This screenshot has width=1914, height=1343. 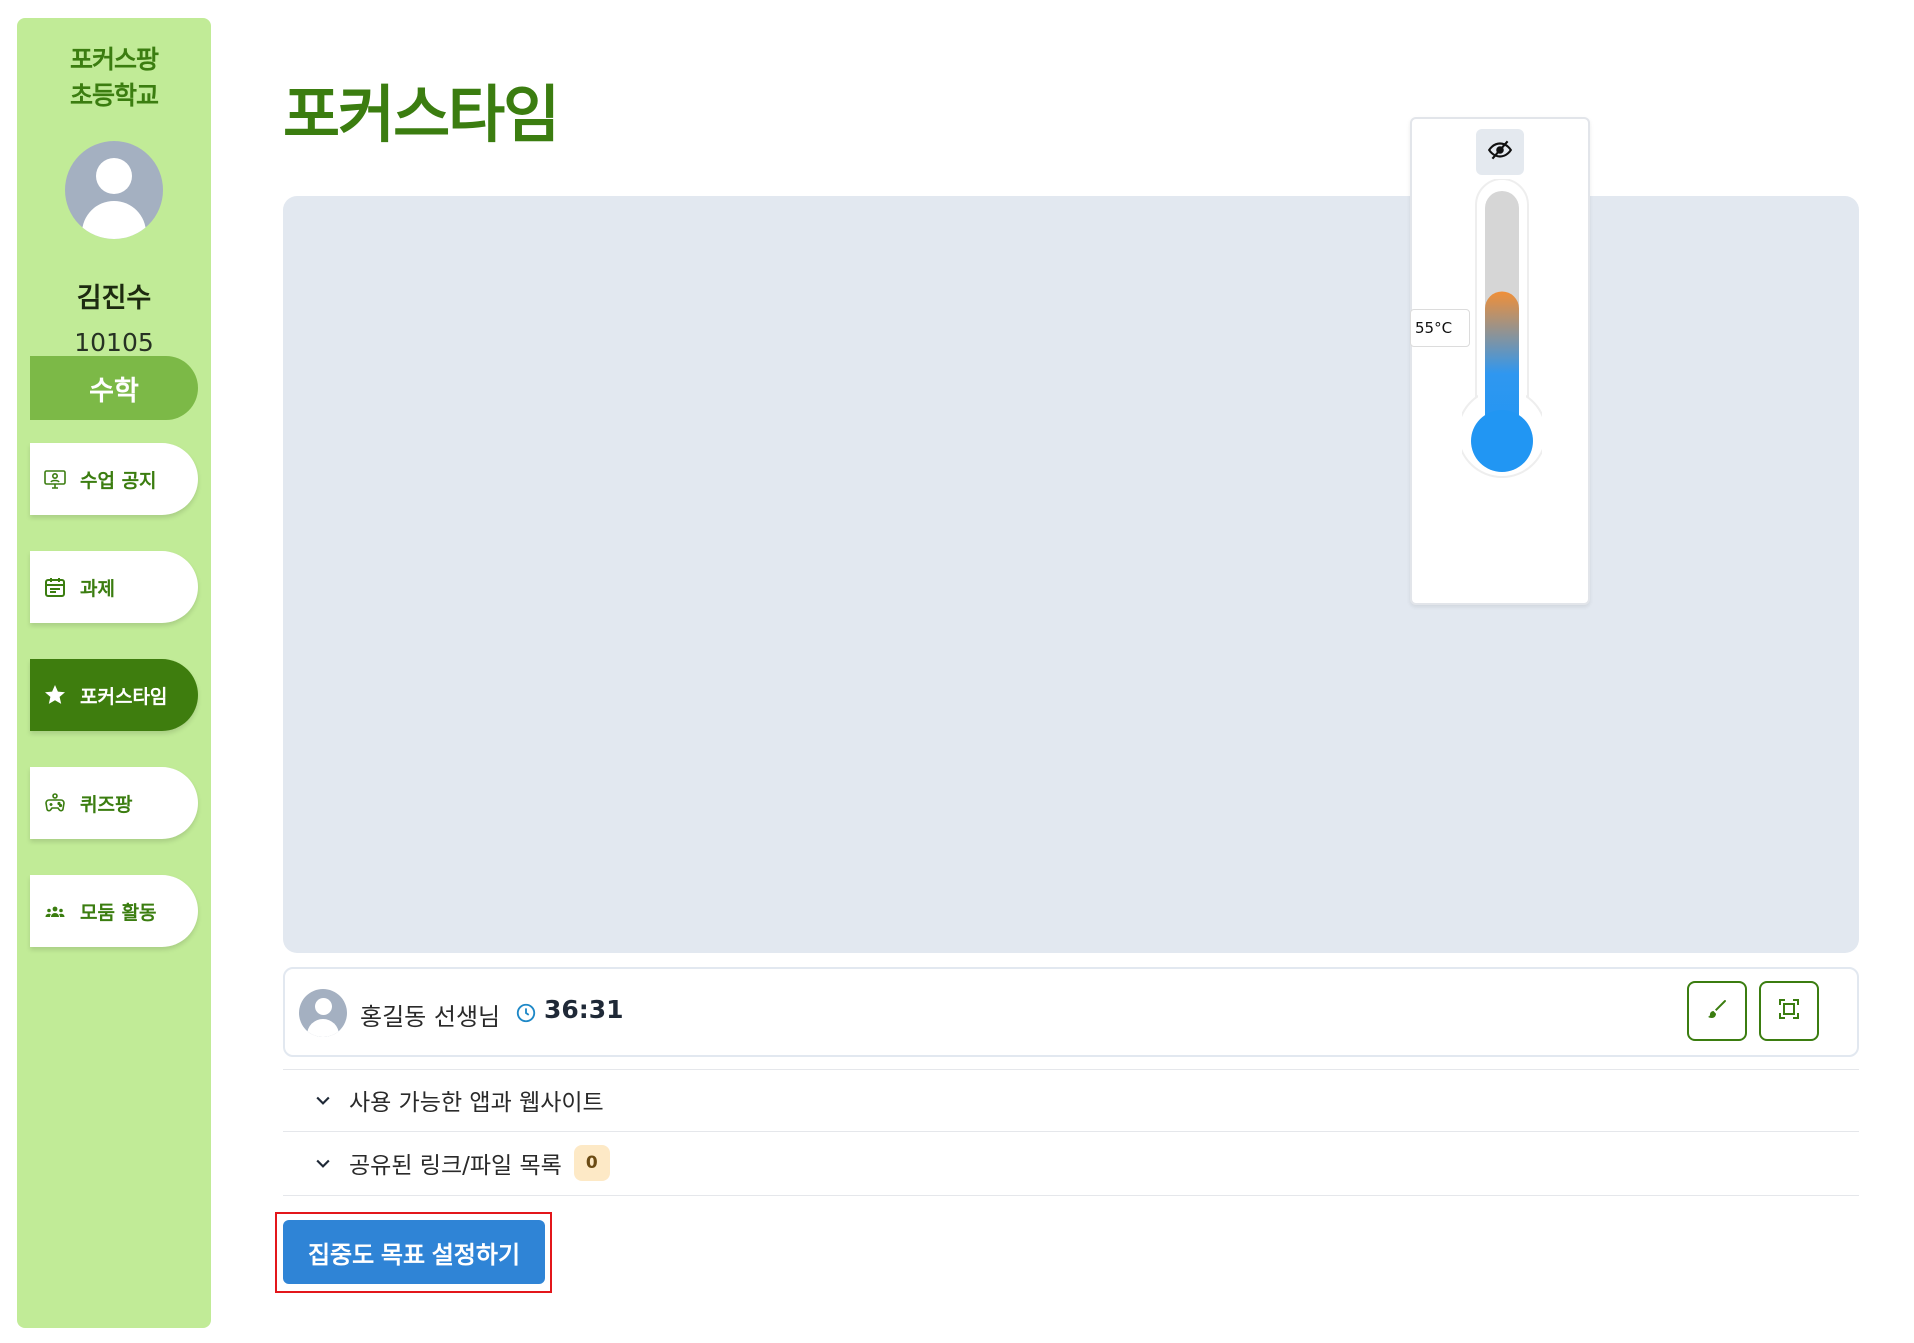 I want to click on teacher-info-bar: 홍길동 선생님 36:31, so click(x=1071, y=1012).